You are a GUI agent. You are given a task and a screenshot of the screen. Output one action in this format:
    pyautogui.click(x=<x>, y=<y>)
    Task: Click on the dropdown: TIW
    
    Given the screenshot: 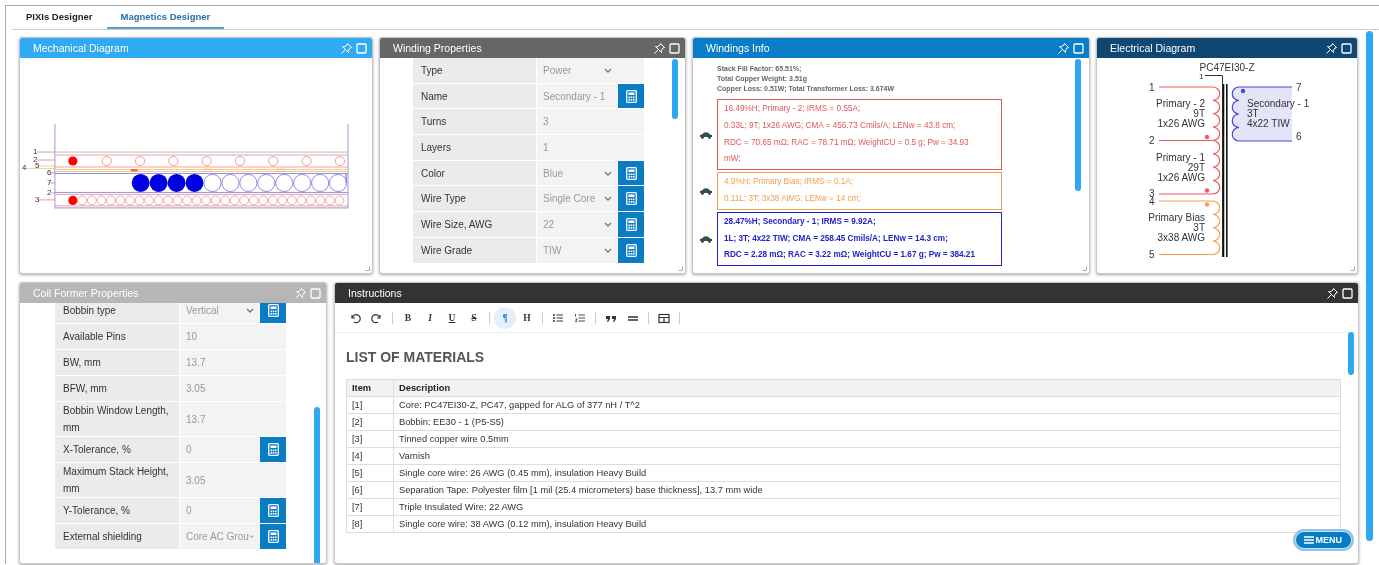 What is the action you would take?
    pyautogui.click(x=577, y=250)
    